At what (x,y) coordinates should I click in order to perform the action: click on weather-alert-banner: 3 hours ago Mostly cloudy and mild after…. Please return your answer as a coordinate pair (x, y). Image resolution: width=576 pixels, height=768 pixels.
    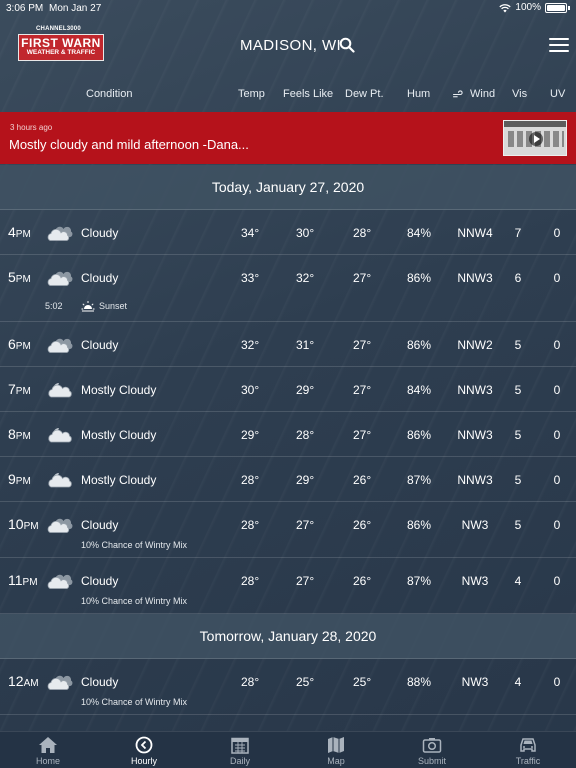
    Looking at the image, I should click on (288, 138).